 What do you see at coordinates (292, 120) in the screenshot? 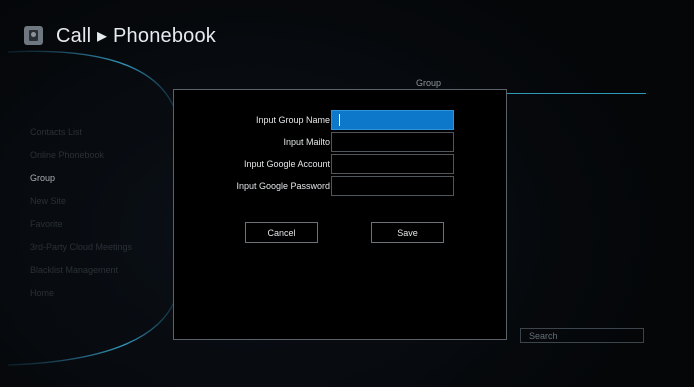
I see `group-name-label: Input Group Name` at bounding box center [292, 120].